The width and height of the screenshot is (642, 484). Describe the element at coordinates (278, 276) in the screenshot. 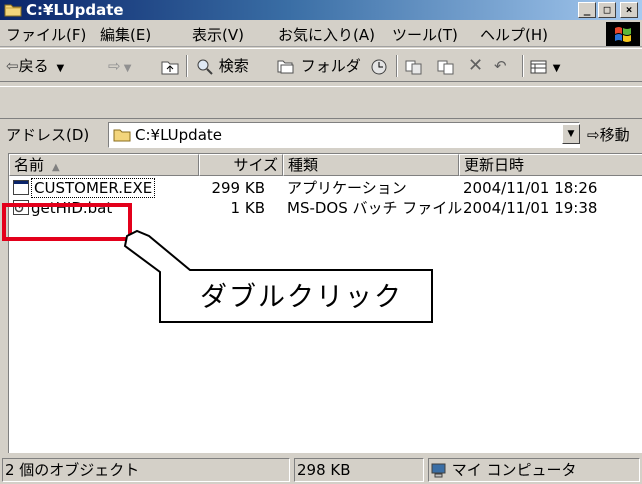

I see `callout-bubble` at that location.